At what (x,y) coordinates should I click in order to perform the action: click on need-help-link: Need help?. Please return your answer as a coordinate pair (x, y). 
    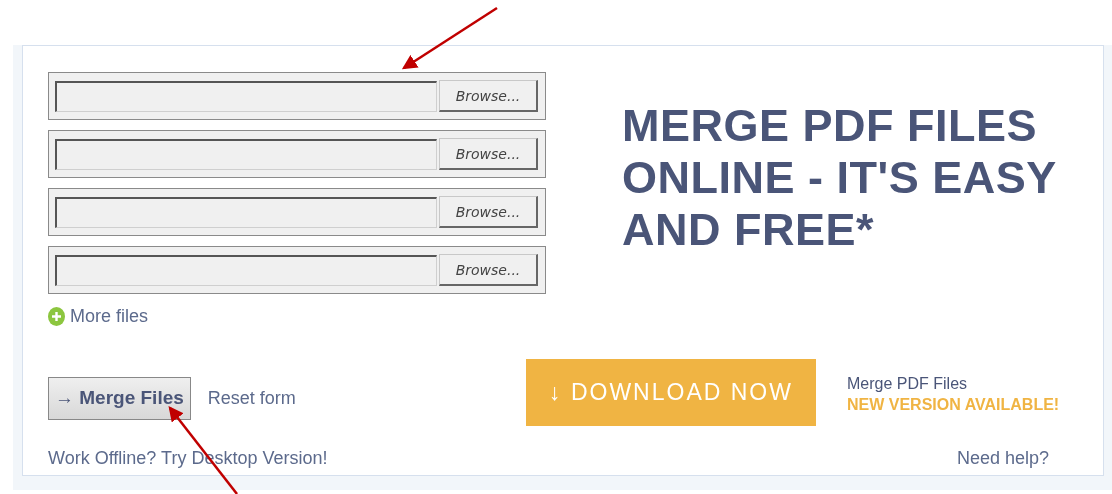
    Looking at the image, I should click on (1002, 461).